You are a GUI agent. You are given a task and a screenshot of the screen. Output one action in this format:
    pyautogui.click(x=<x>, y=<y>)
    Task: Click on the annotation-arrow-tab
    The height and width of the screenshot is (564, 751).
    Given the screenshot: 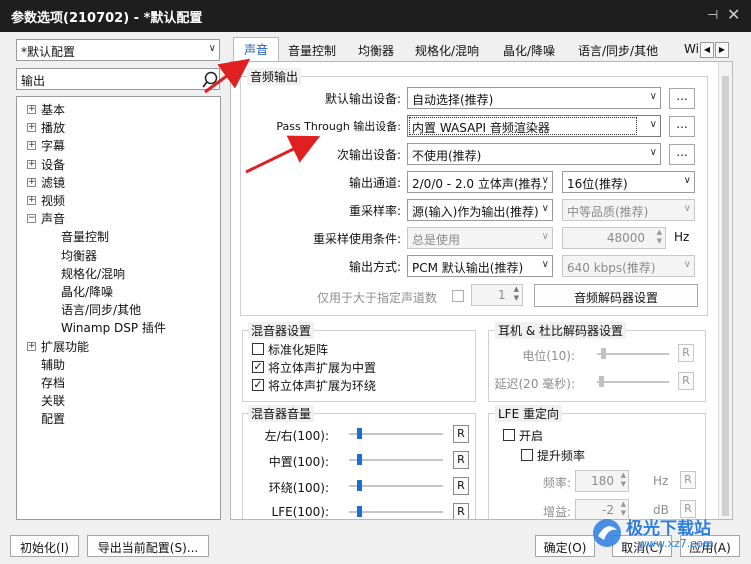 What is the action you would take?
    pyautogui.click(x=227, y=76)
    